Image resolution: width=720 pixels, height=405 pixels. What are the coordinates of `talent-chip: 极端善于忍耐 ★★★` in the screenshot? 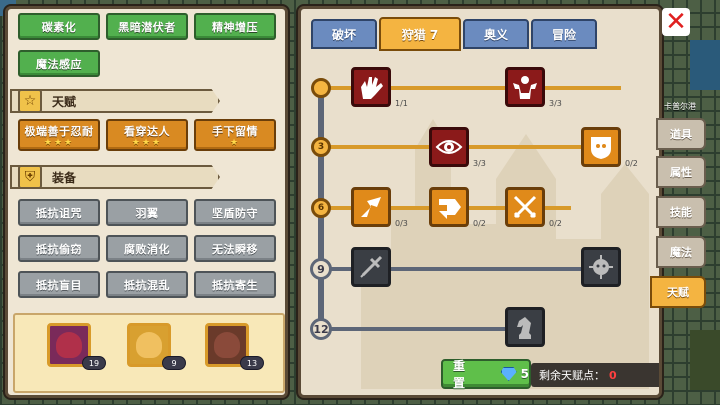 It's located at (59, 135).